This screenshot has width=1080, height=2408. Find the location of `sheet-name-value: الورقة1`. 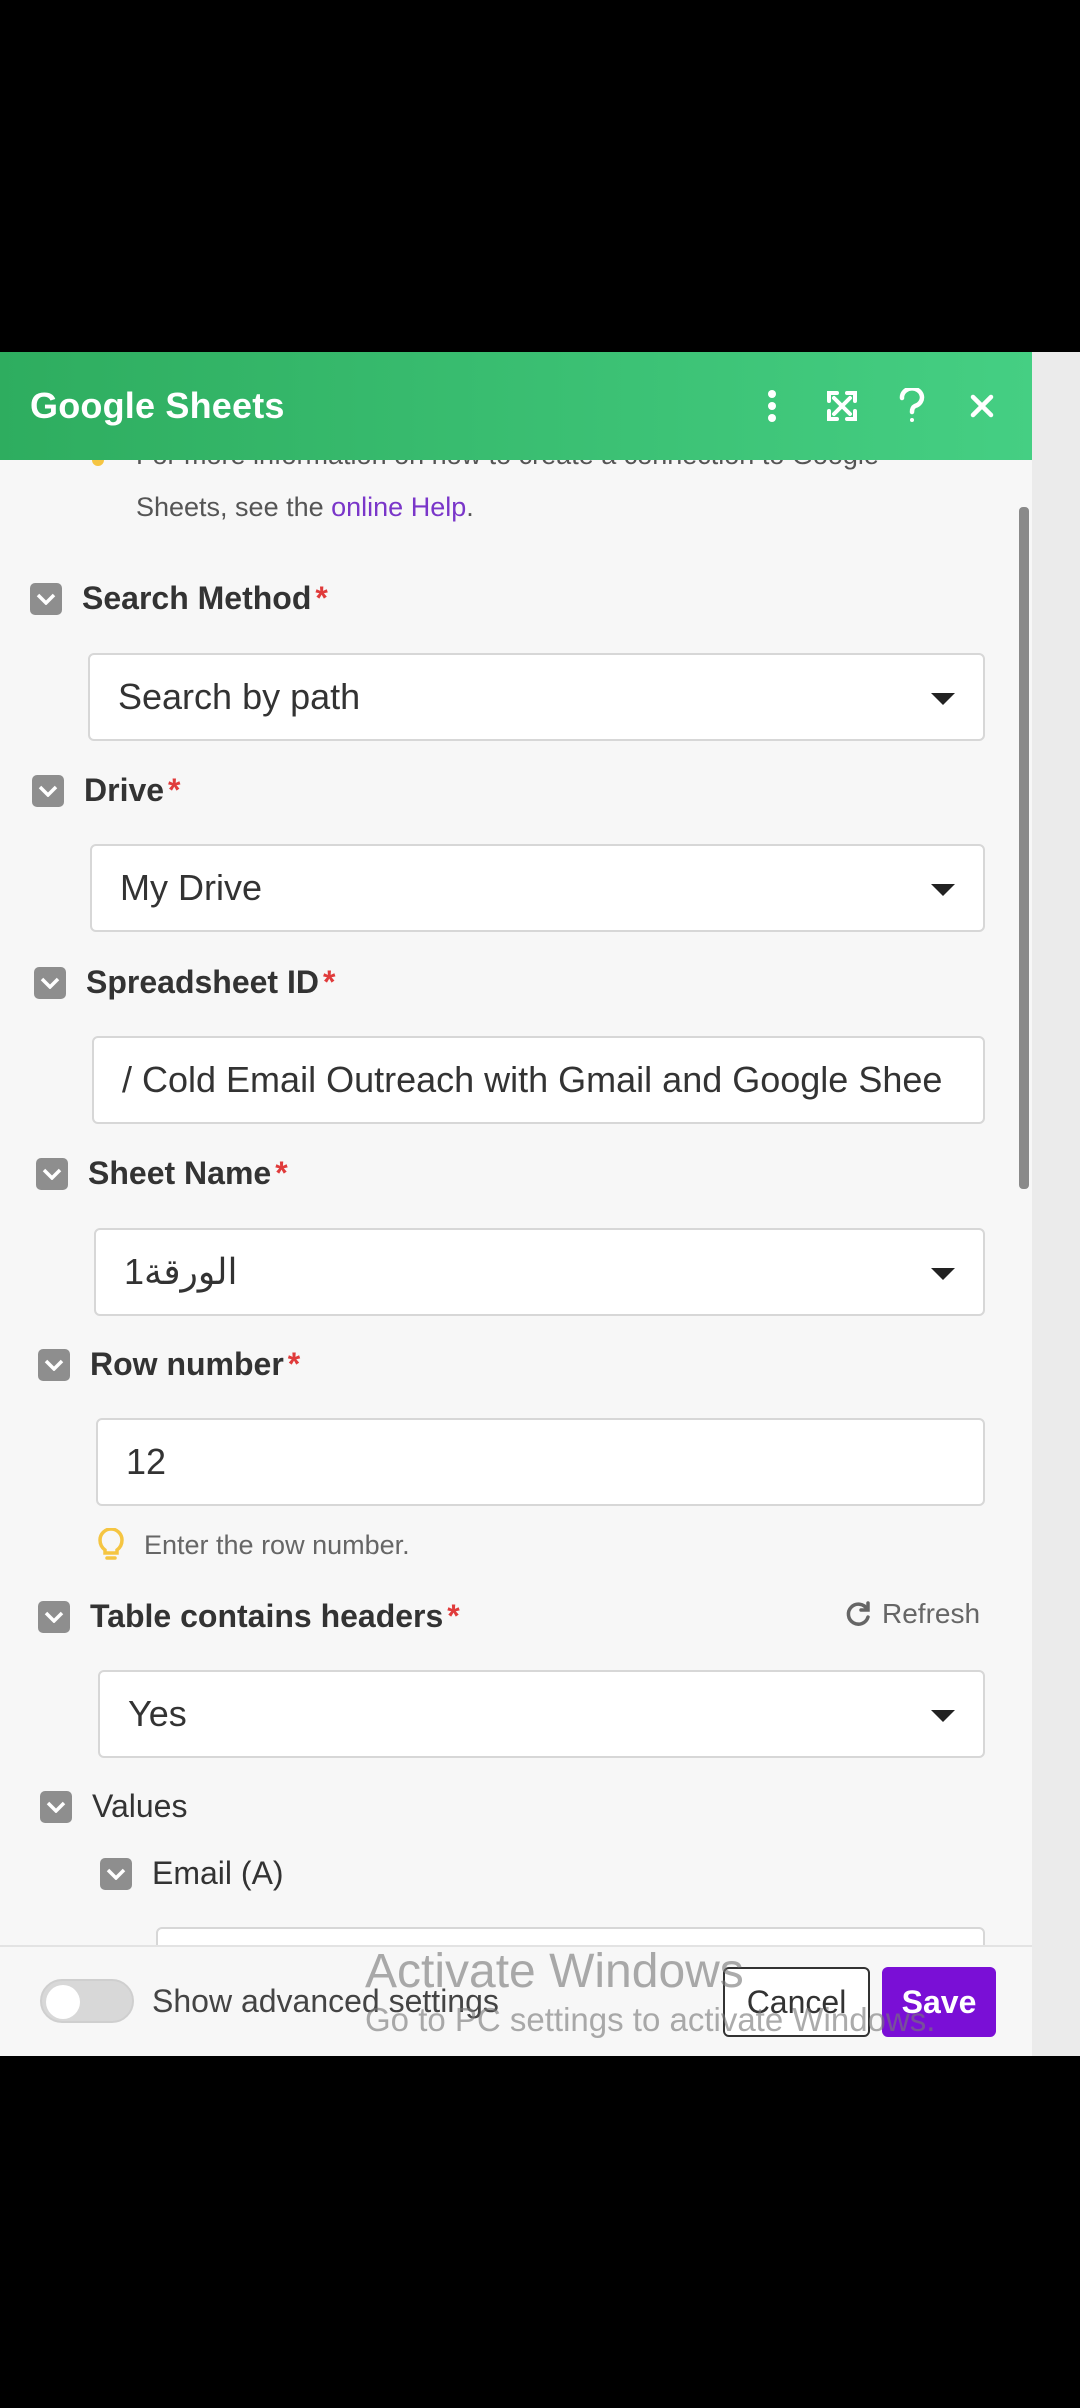

sheet-name-value: الورقة1 is located at coordinates (181, 1271).